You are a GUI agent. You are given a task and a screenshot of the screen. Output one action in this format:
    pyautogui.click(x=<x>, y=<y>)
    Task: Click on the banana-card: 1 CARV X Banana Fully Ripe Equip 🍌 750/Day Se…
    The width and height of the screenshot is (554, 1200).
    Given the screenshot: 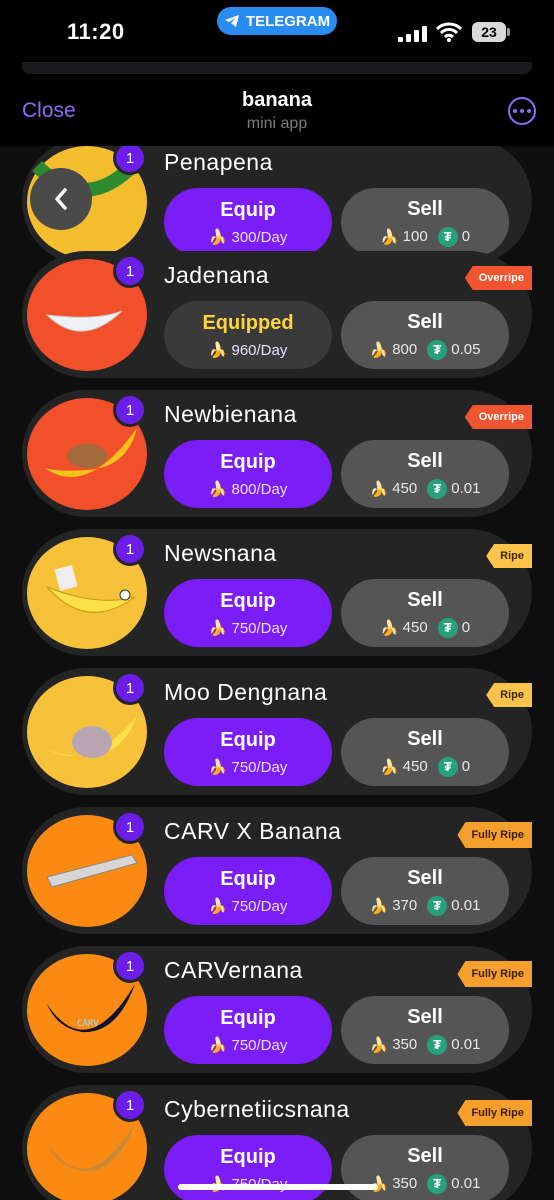 What is the action you would take?
    pyautogui.click(x=277, y=870)
    